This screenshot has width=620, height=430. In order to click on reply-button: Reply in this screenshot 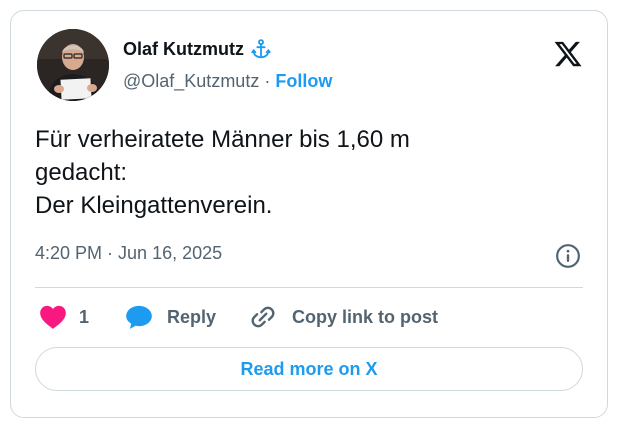, I will do `click(170, 317)`.